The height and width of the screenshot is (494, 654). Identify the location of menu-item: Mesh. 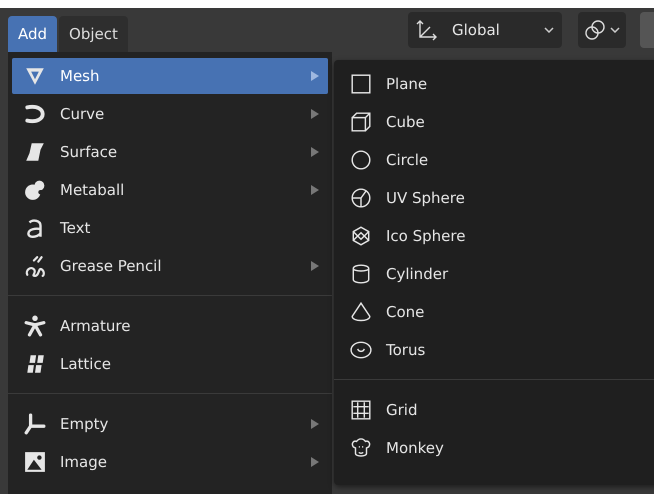
(170, 76).